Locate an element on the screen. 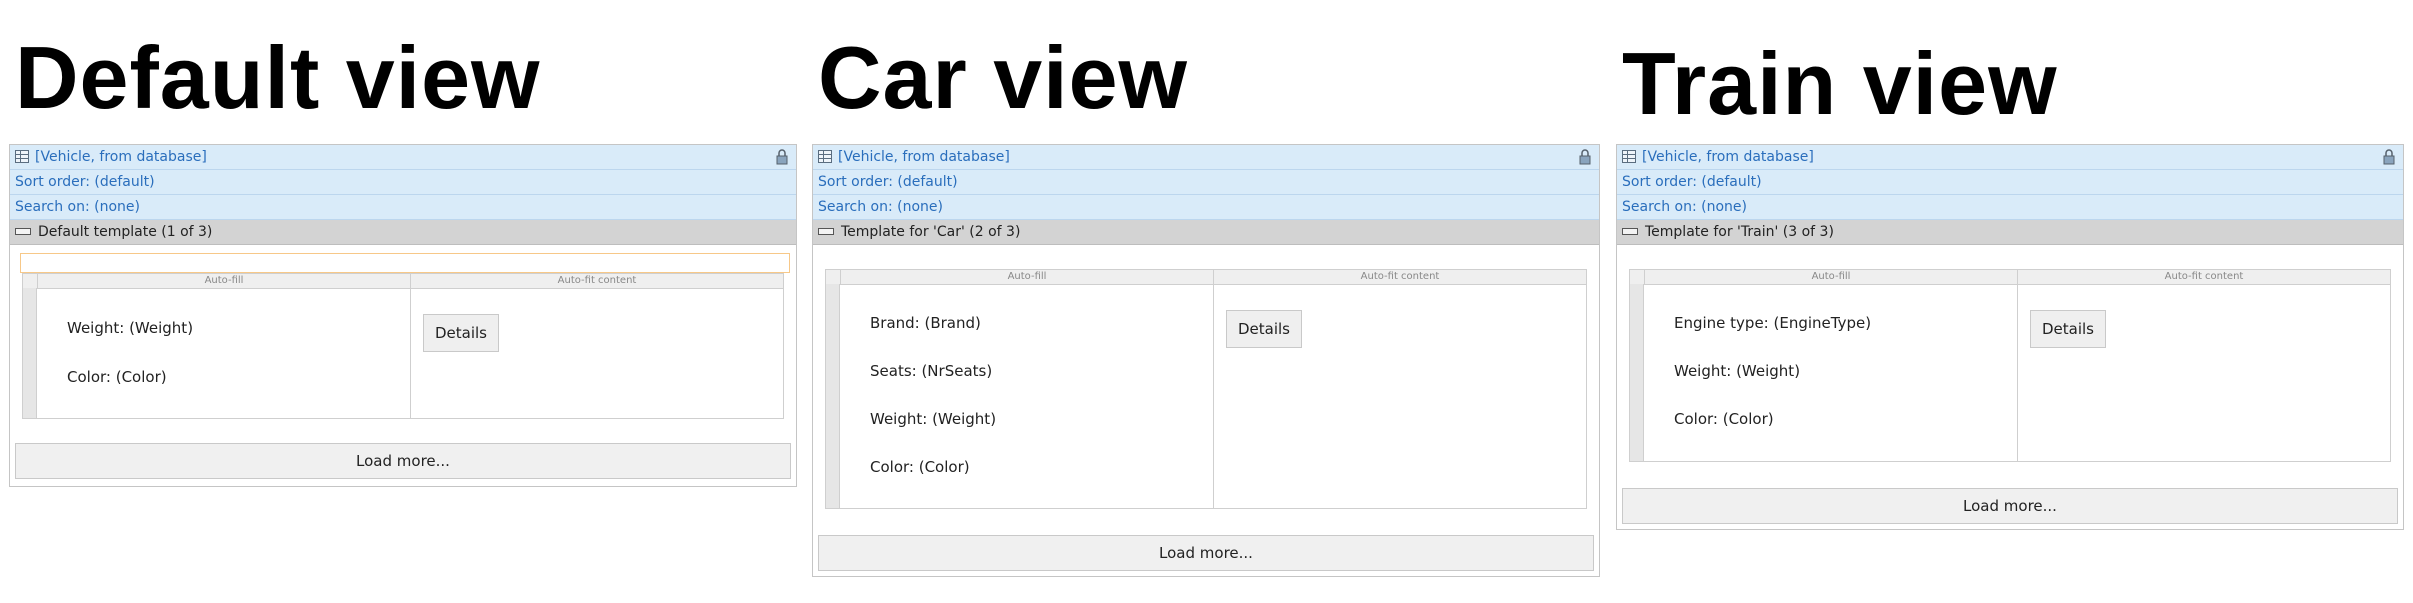 The height and width of the screenshot is (603, 2413). view-title: Train view is located at coordinates (1840, 83).